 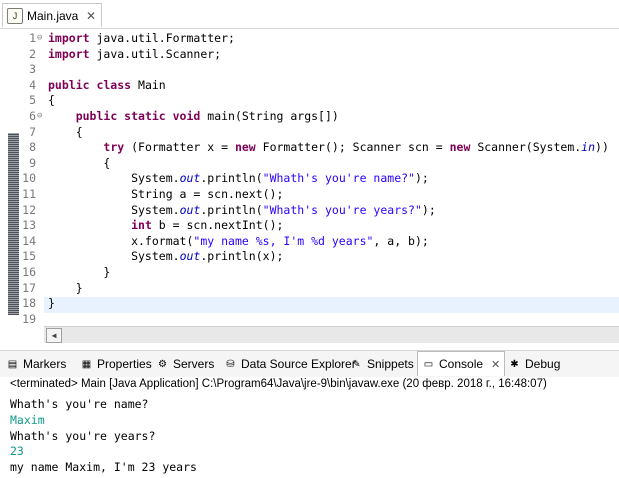 I want to click on view-tab-label: Console, so click(x=461, y=364).